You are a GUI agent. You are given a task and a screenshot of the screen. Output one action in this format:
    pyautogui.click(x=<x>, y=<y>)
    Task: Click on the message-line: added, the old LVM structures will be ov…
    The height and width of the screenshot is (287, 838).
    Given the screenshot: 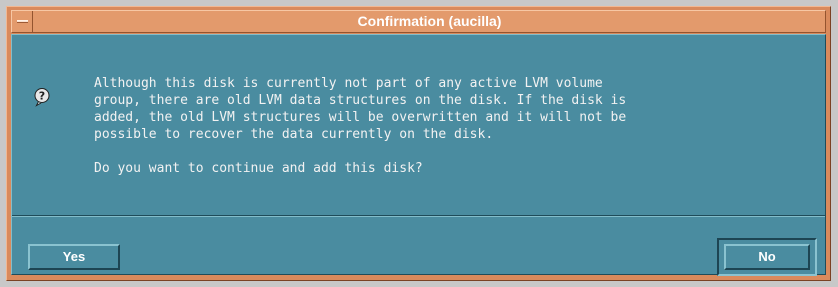 What is the action you would take?
    pyautogui.click(x=360, y=117)
    